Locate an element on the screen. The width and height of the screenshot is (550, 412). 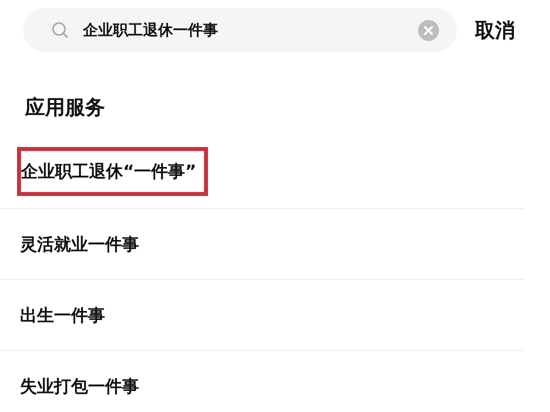
service-item: 失业打包一件事 is located at coordinates (79, 386).